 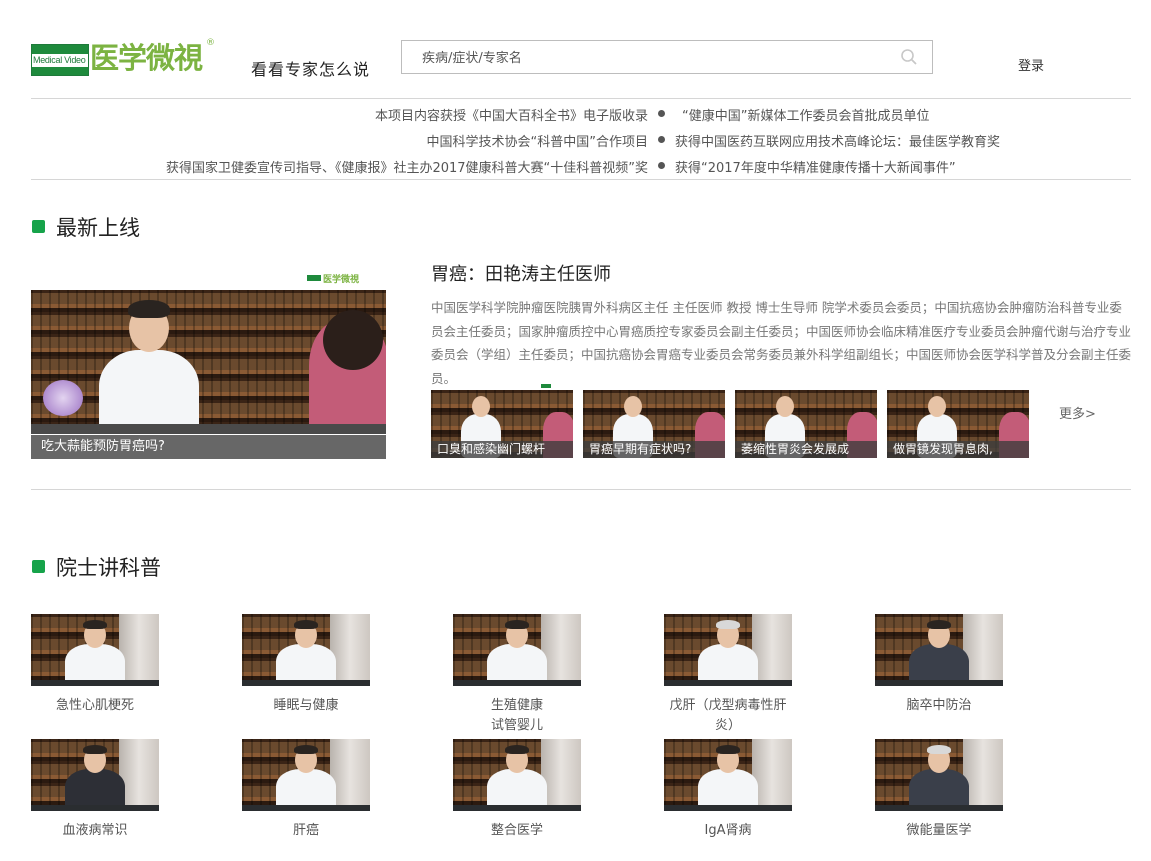 I want to click on video-caption: 萎缩性胃炎会发展成, so click(x=806, y=449).